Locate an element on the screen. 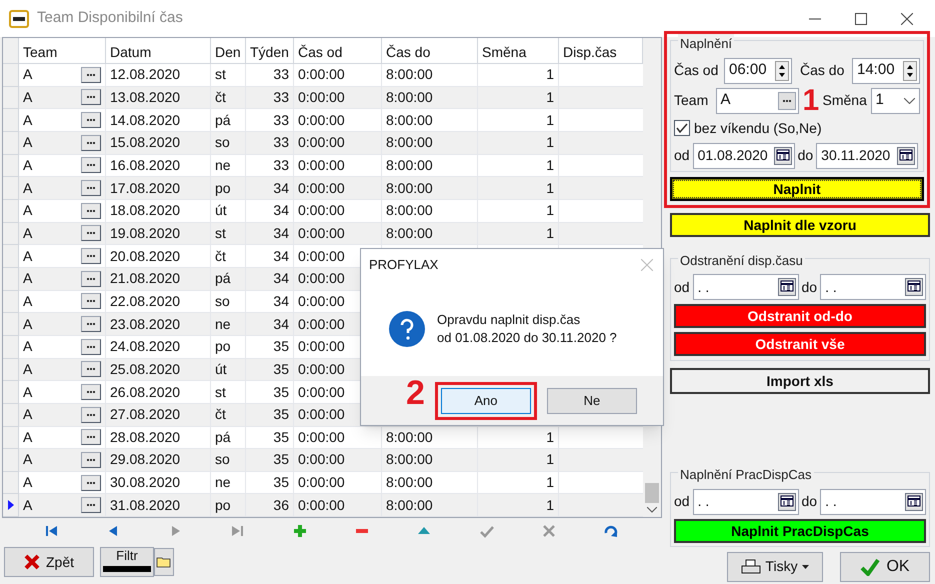 This screenshot has height=584, width=935. action-button: Naplnit is located at coordinates (797, 188).